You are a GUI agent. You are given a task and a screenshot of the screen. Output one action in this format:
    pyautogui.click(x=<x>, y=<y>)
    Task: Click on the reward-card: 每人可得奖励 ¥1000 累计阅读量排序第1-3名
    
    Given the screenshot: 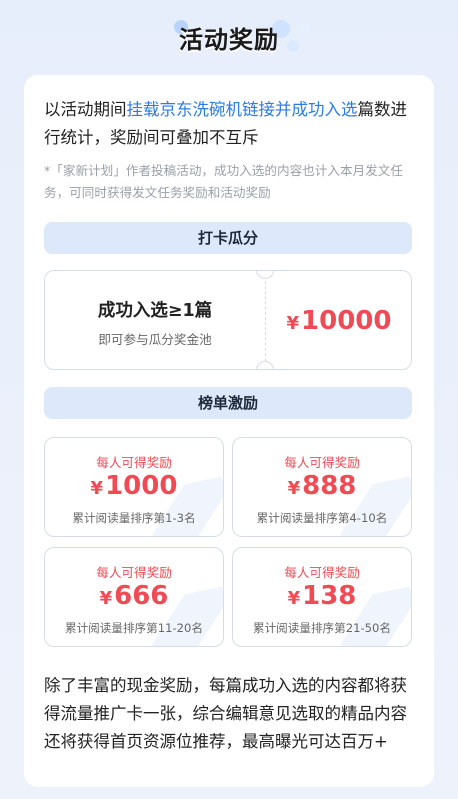 What is the action you would take?
    pyautogui.click(x=134, y=487)
    